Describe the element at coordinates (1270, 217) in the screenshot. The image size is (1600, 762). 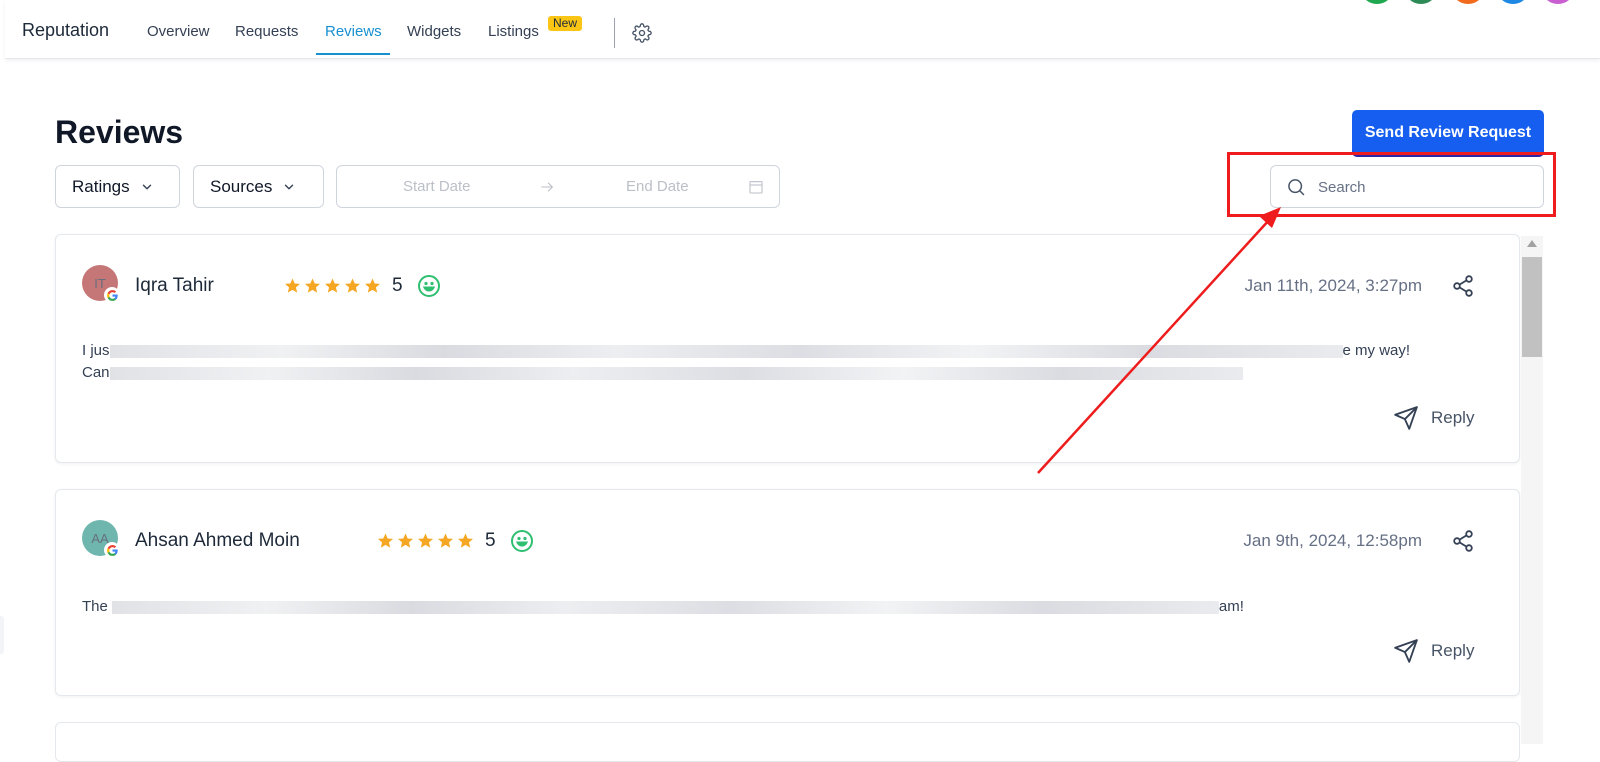
I see `arrow-head` at that location.